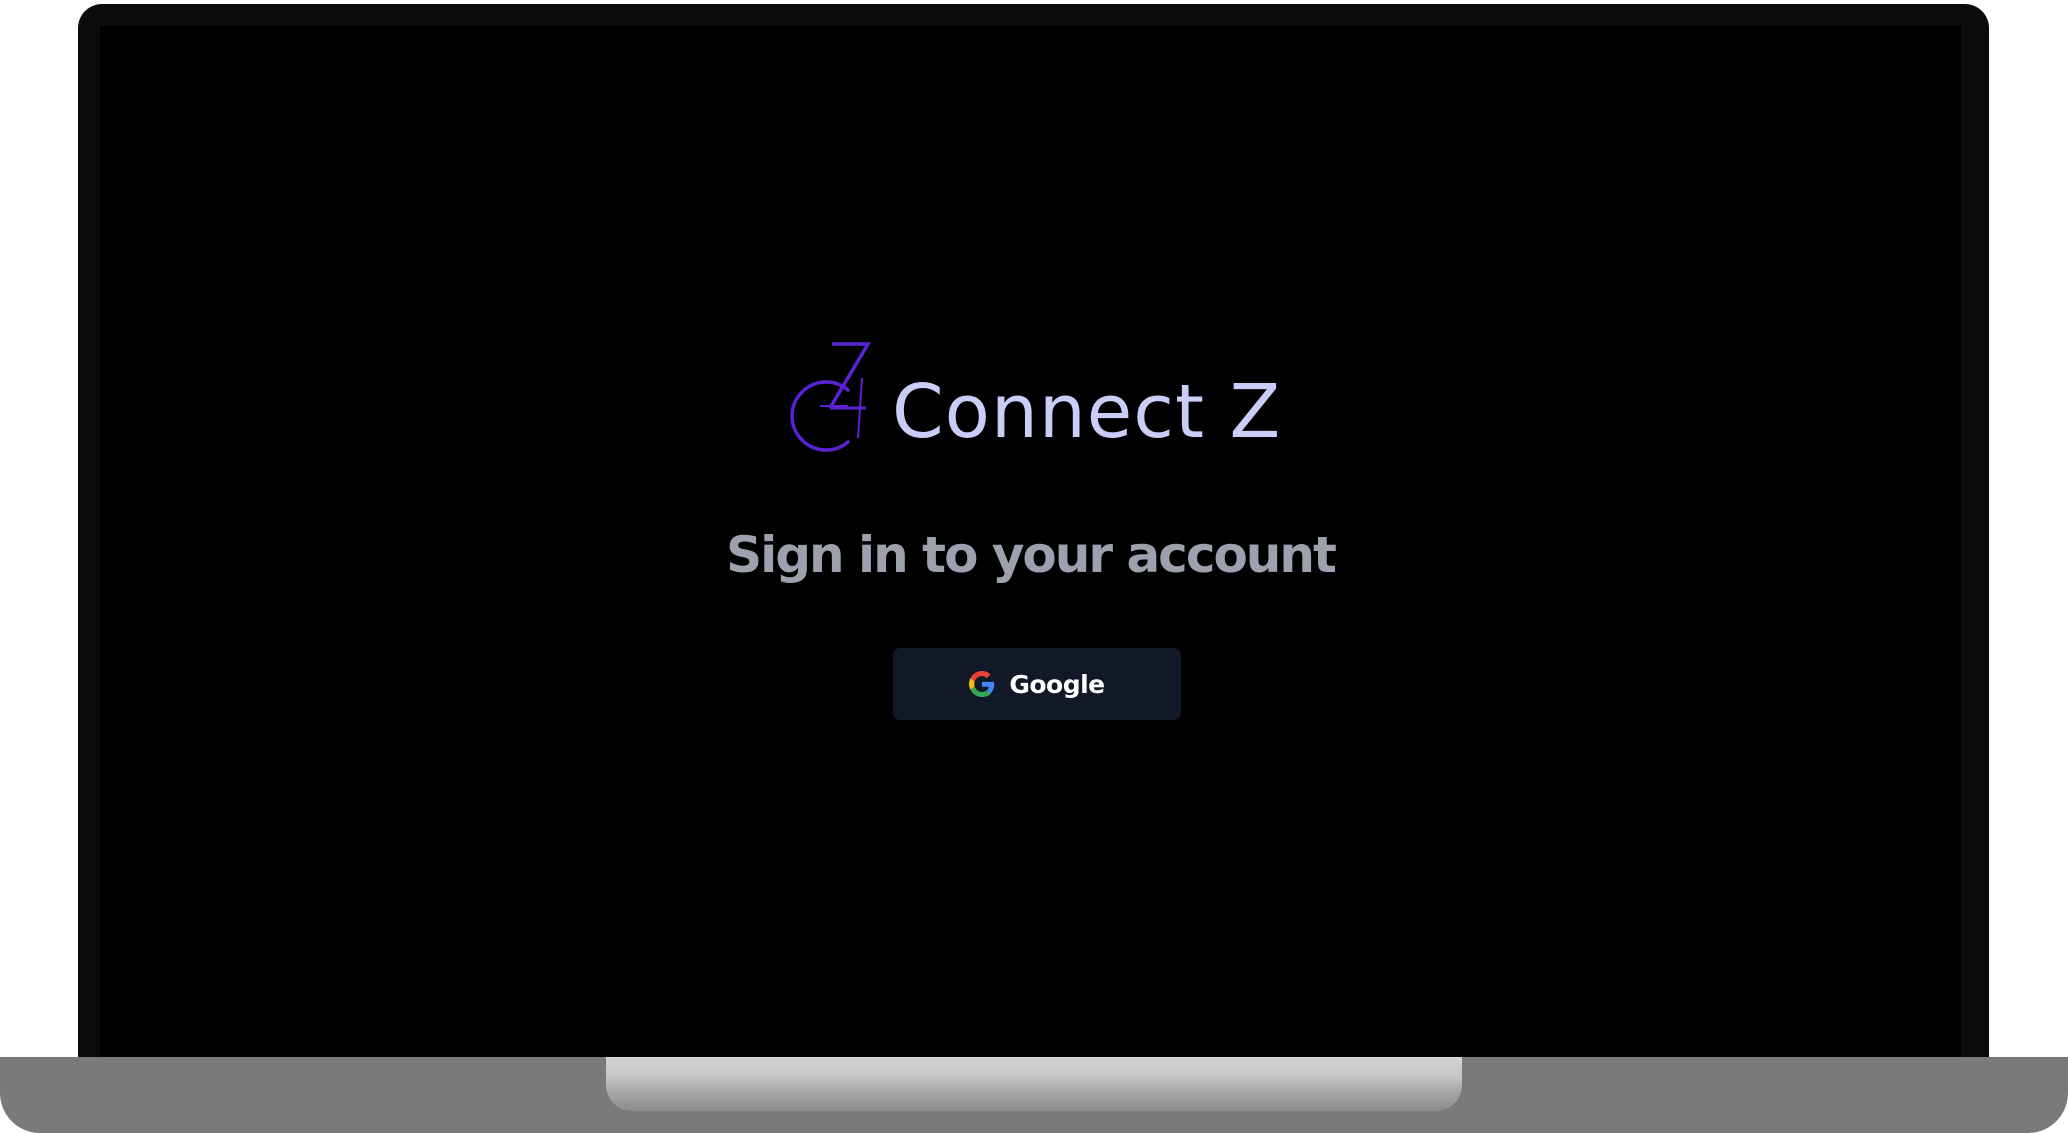 Image resolution: width=2068 pixels, height=1133 pixels. I want to click on google-icon, so click(982, 684).